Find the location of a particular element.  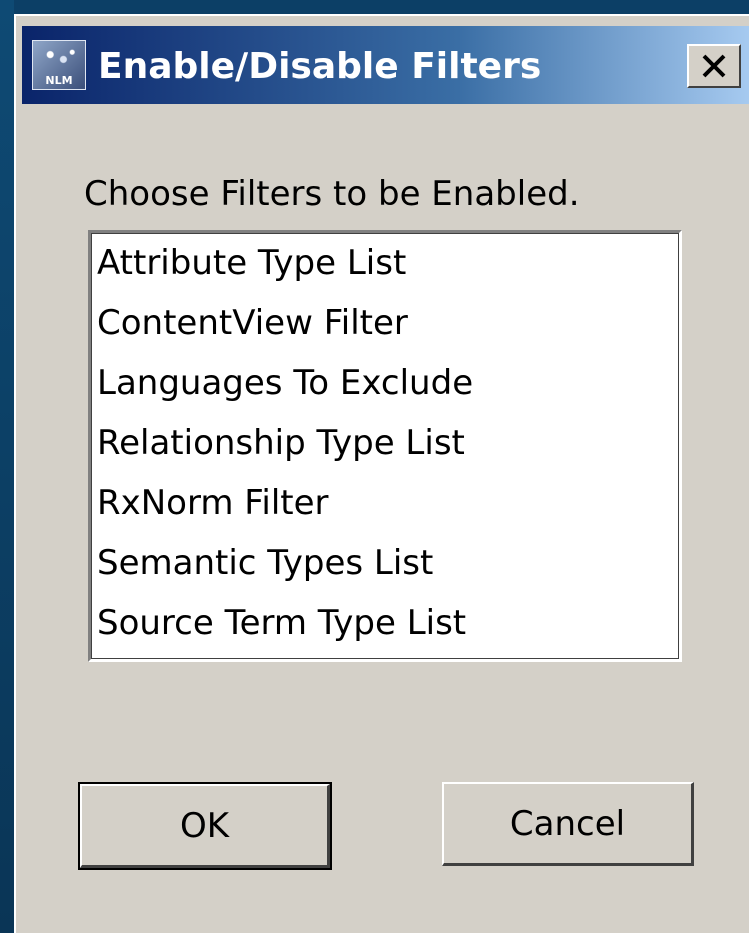

list-item-semantic-types-list: Semantic Types List is located at coordinates (385, 563).